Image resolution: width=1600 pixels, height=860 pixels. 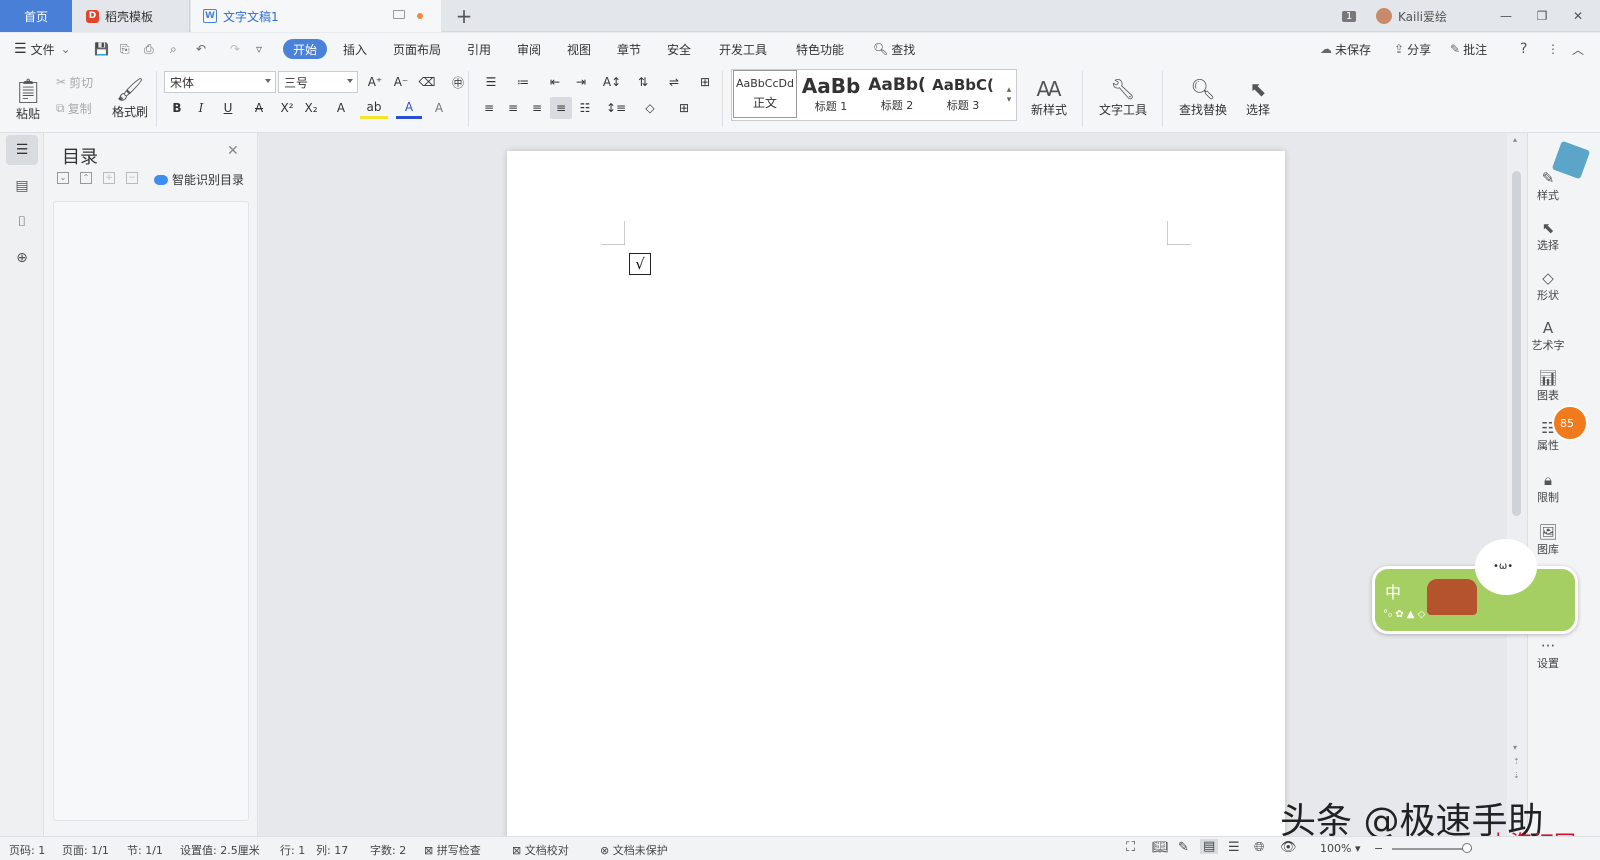 I want to click on underline-button: U, so click(x=228, y=108).